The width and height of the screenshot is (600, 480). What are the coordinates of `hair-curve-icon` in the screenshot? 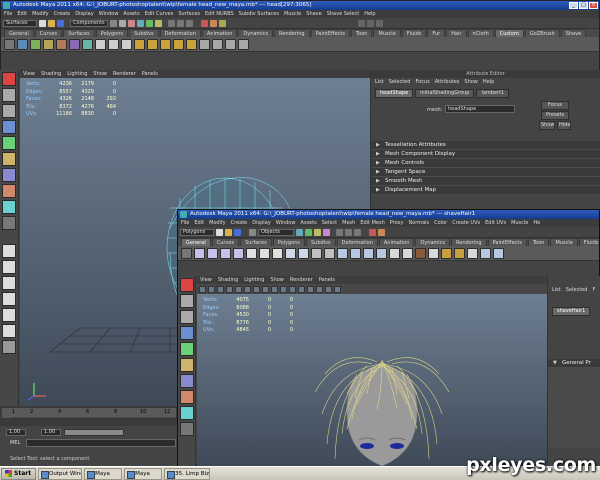 It's located at (199, 253).